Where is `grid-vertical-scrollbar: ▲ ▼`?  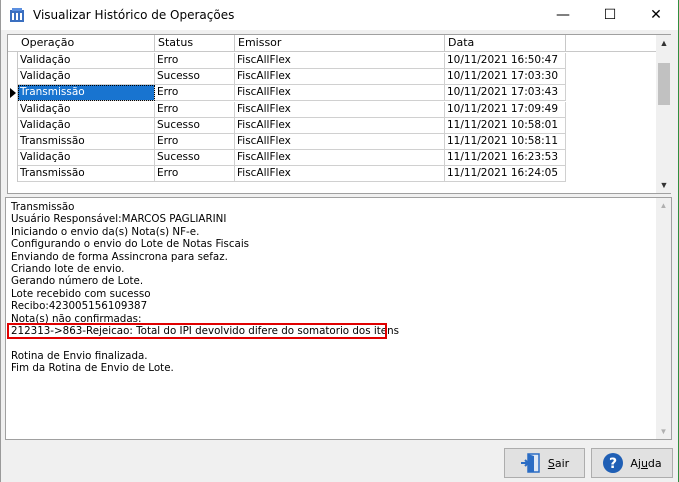 grid-vertical-scrollbar: ▲ ▼ is located at coordinates (664, 114).